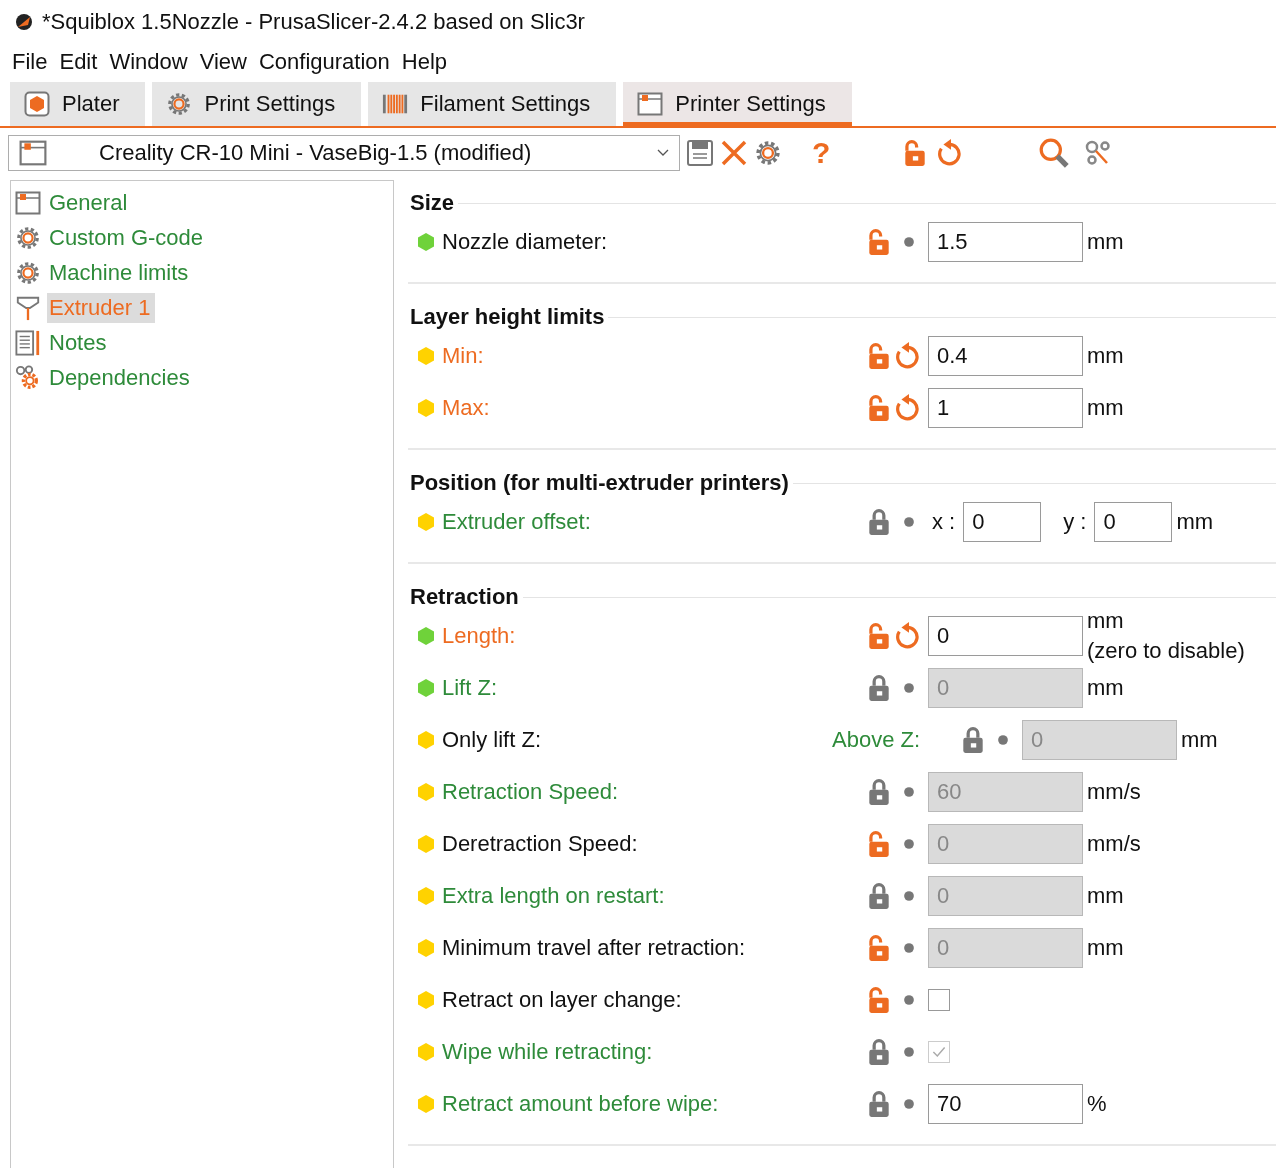 The width and height of the screenshot is (1276, 1168). I want to click on page-list-item: Notes, so click(79, 342).